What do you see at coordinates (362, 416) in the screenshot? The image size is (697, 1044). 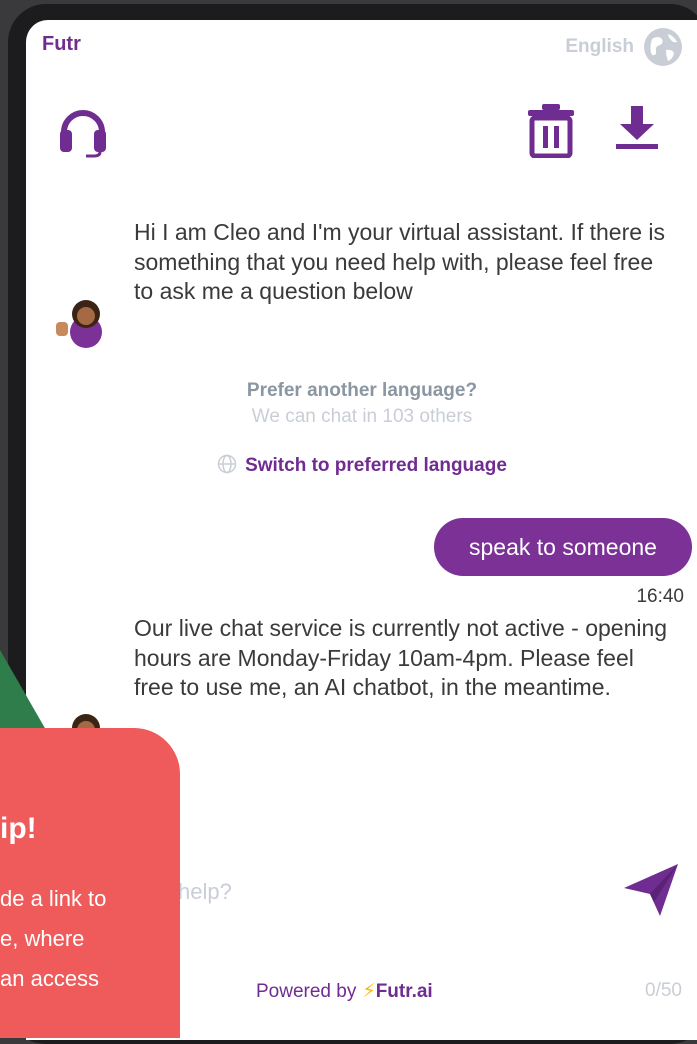 I see `language-subtitle: We can chat in 103 others` at bounding box center [362, 416].